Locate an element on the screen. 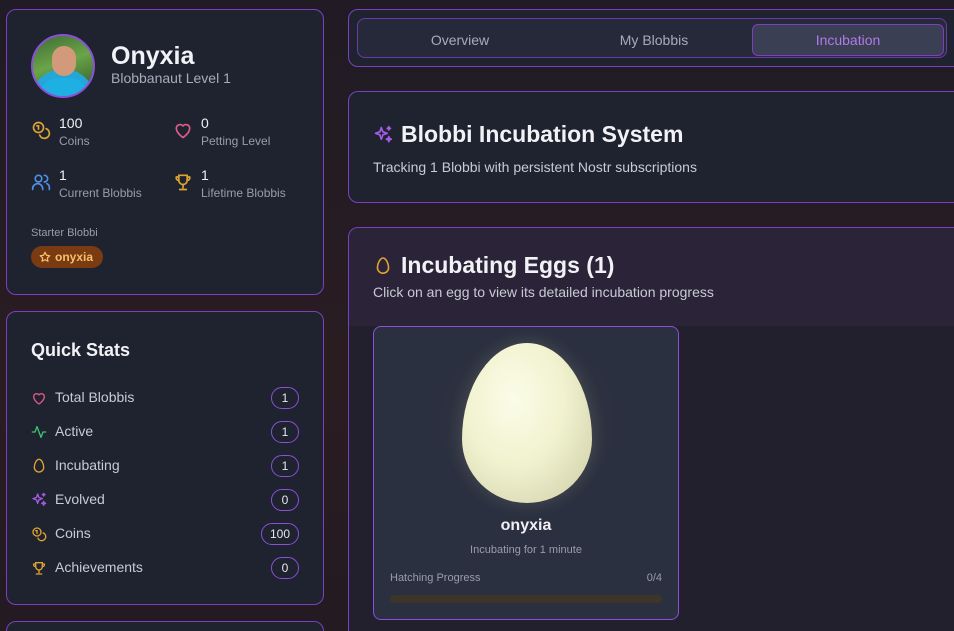 The image size is (954, 631). egg-name: onyxia is located at coordinates (526, 525).